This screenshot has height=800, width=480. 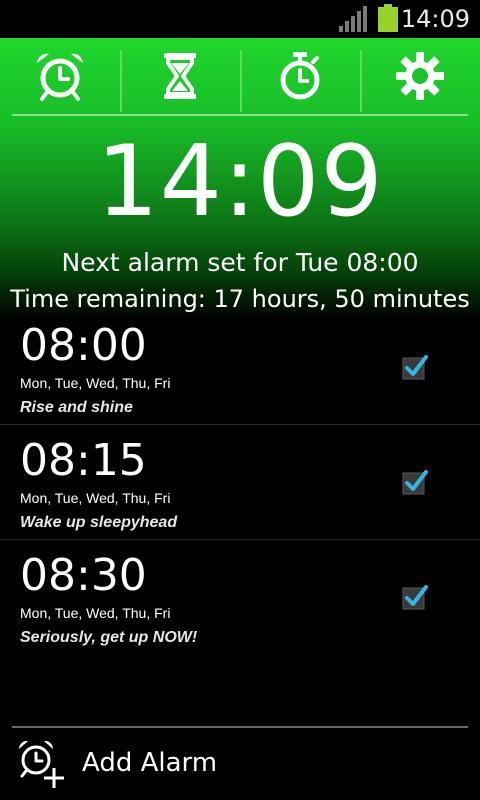 I want to click on tab-bar, so click(x=240, y=76).